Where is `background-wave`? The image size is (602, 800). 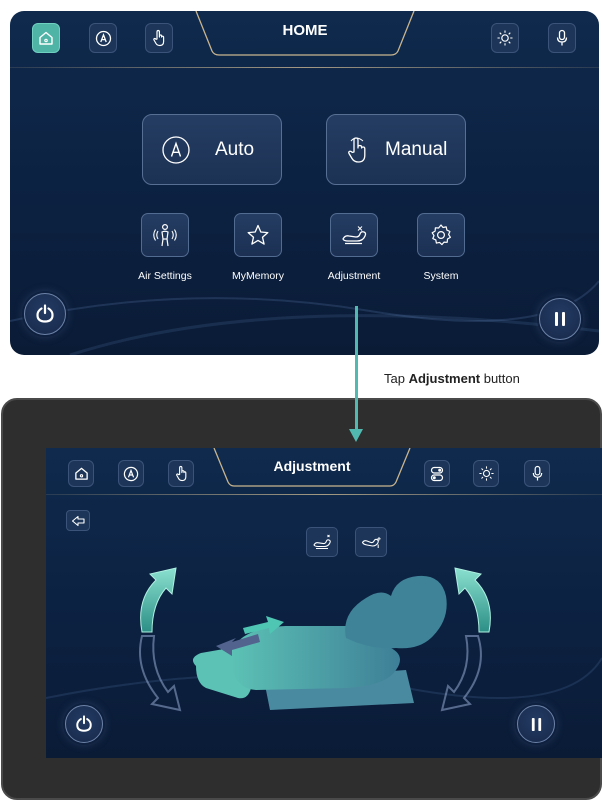 background-wave is located at coordinates (304, 317).